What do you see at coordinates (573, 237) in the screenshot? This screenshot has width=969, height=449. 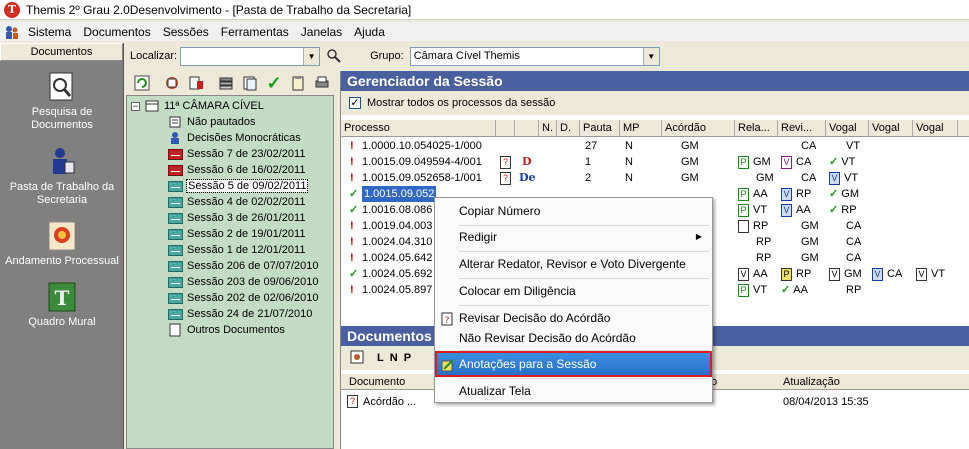 I see `menu-redigir: Redigir ▶` at bounding box center [573, 237].